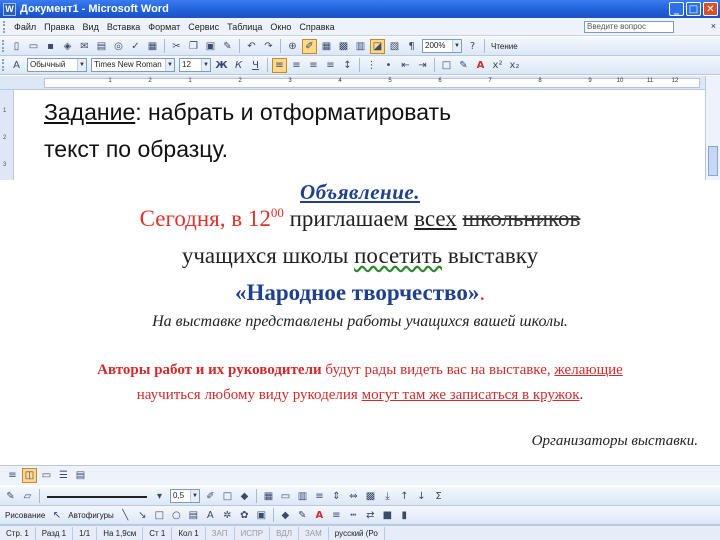  Describe the element at coordinates (347, 65) in the screenshot. I see `line-spacing-icon: ↕` at that location.